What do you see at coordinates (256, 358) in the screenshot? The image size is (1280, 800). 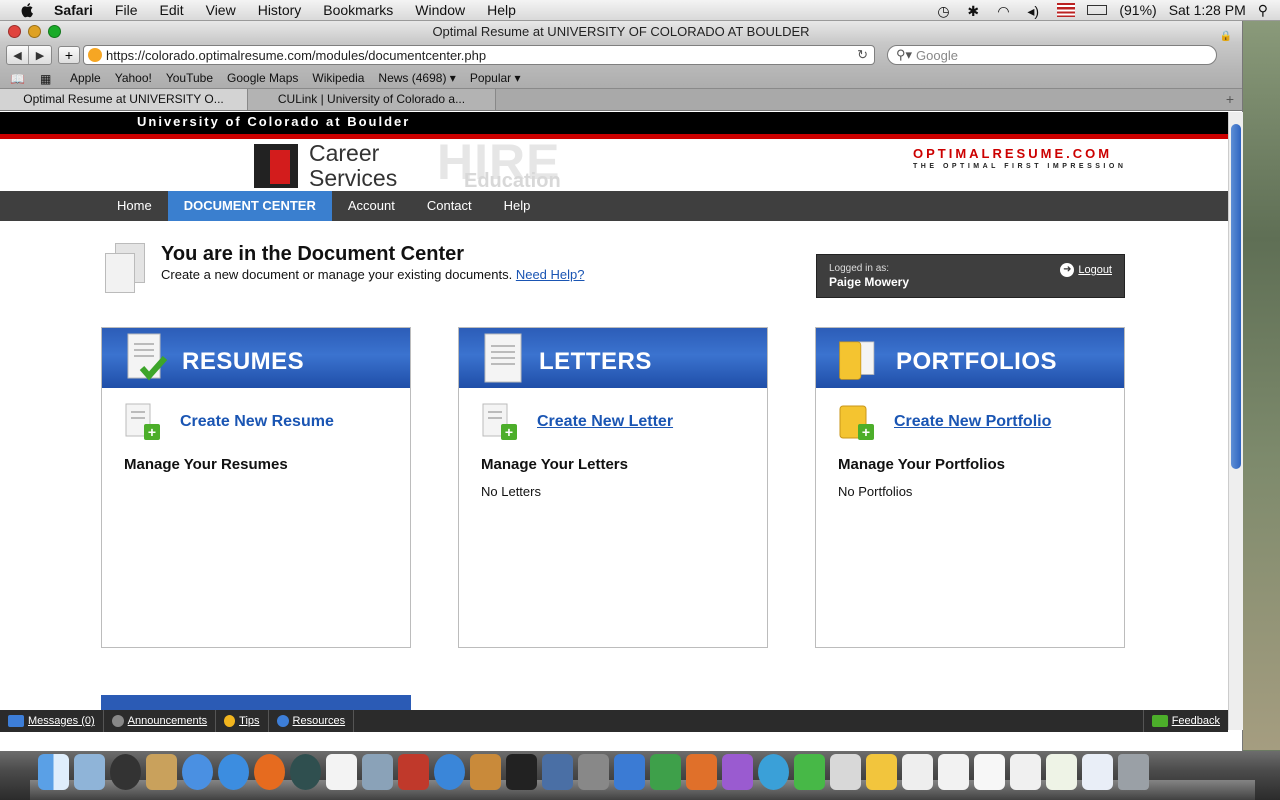 I see `resumes-panel-header: RESUMES` at bounding box center [256, 358].